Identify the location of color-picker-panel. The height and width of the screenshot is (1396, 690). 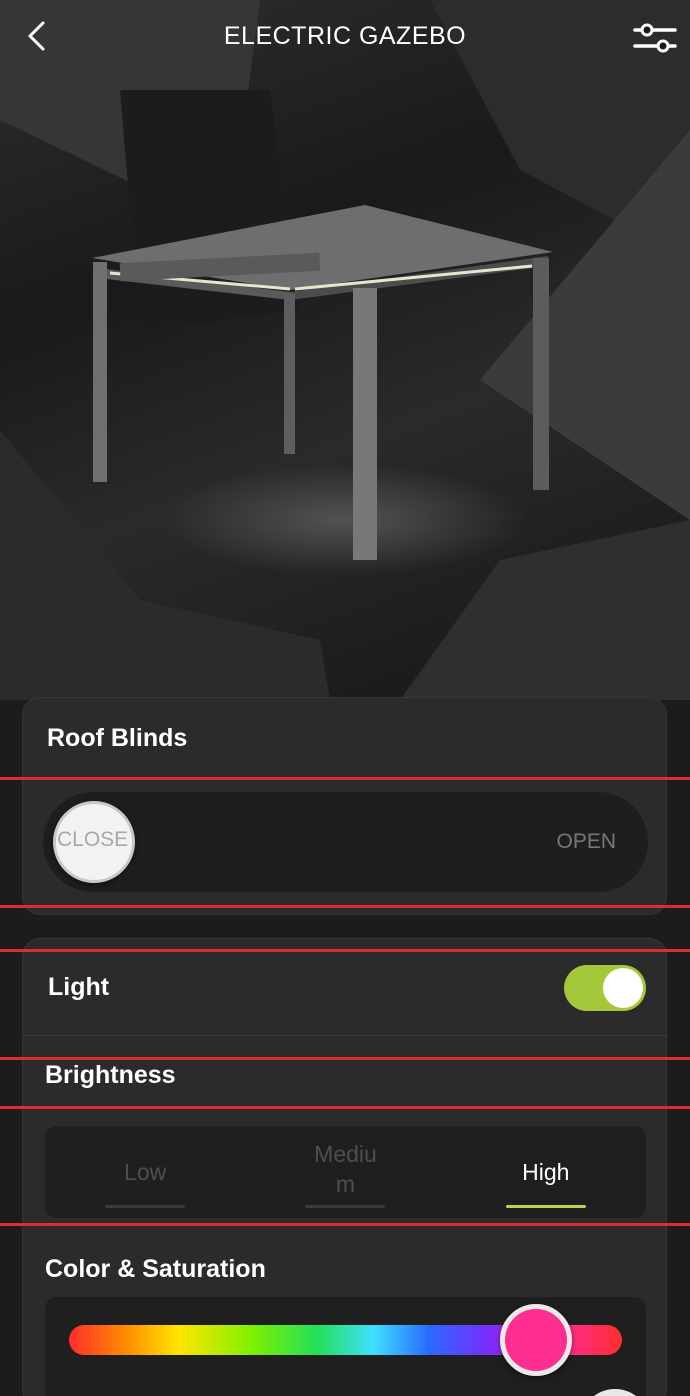
(347, 1346).